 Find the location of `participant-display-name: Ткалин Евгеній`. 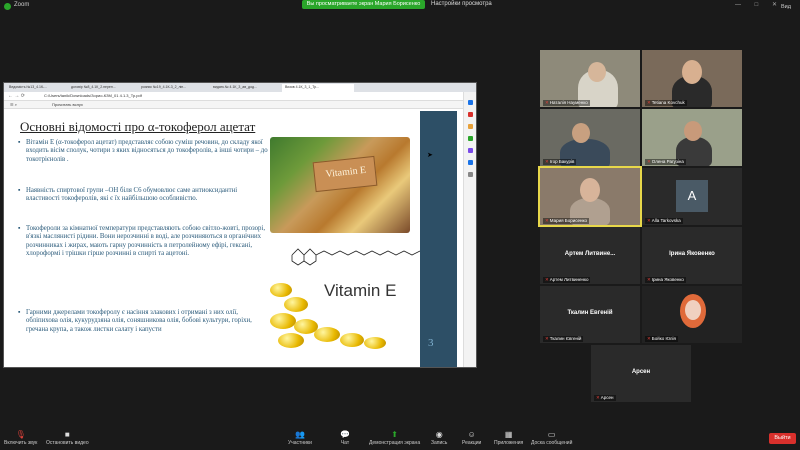

participant-display-name: Ткалин Евгеній is located at coordinates (590, 313).